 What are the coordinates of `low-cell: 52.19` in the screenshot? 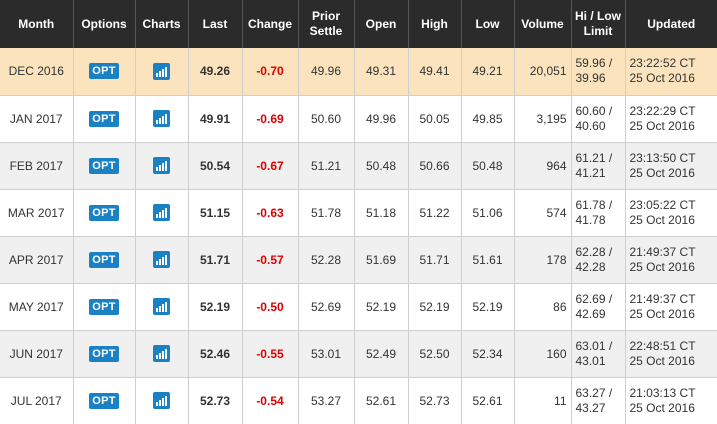 It's located at (488, 307).